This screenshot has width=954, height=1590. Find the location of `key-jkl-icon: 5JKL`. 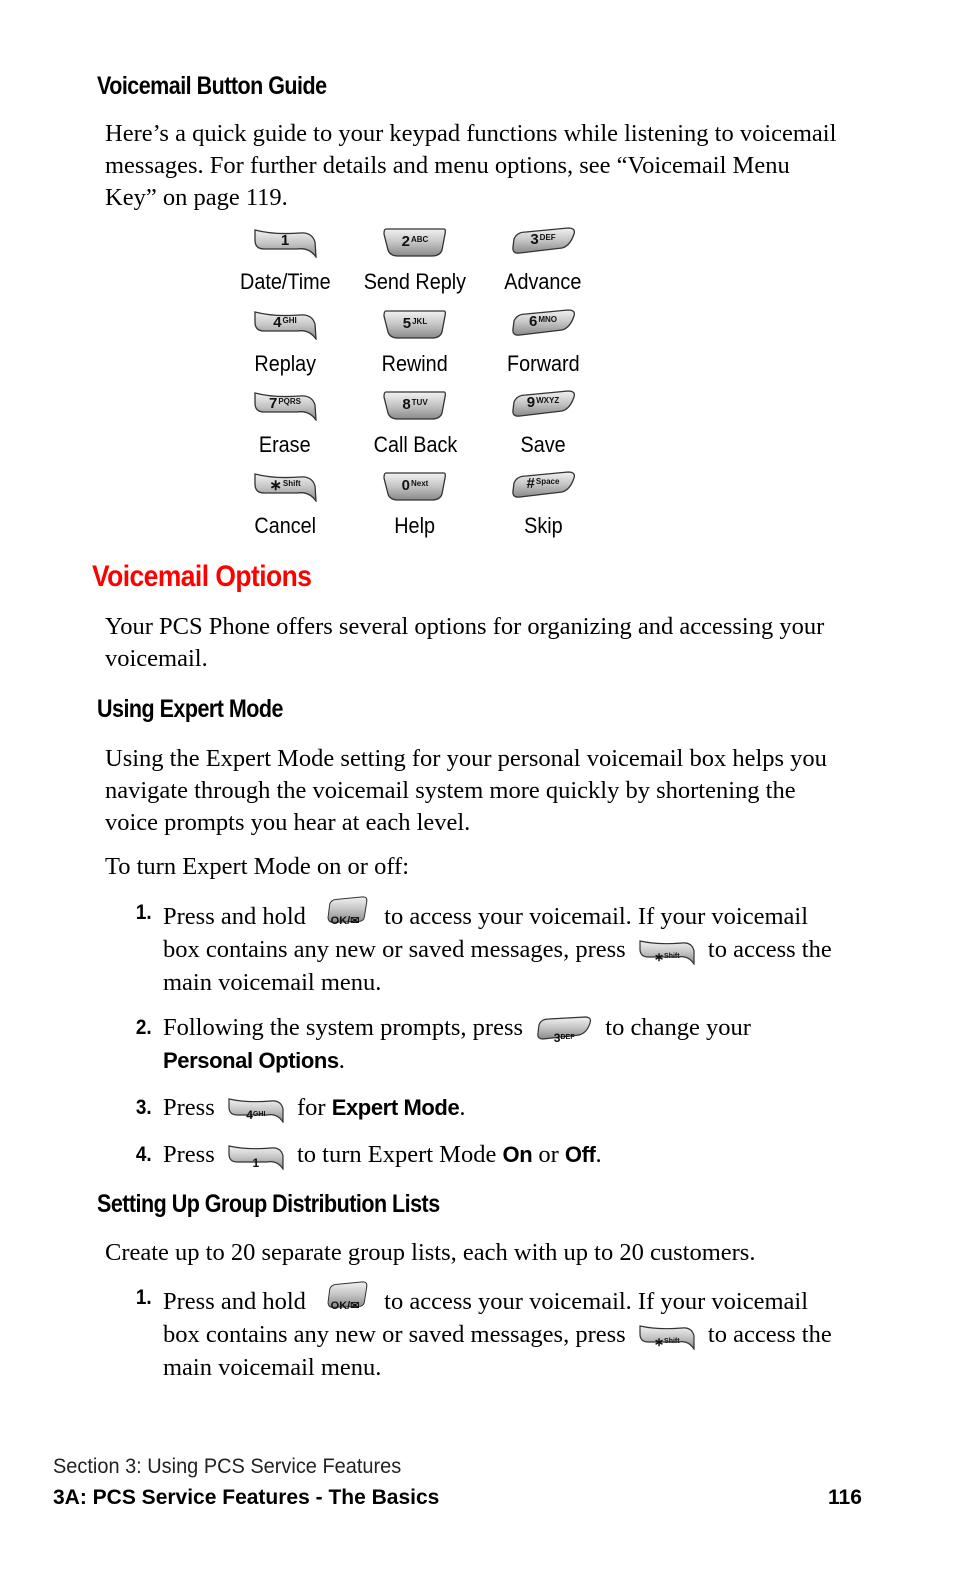

key-jkl-icon: 5JKL is located at coordinates (415, 324).